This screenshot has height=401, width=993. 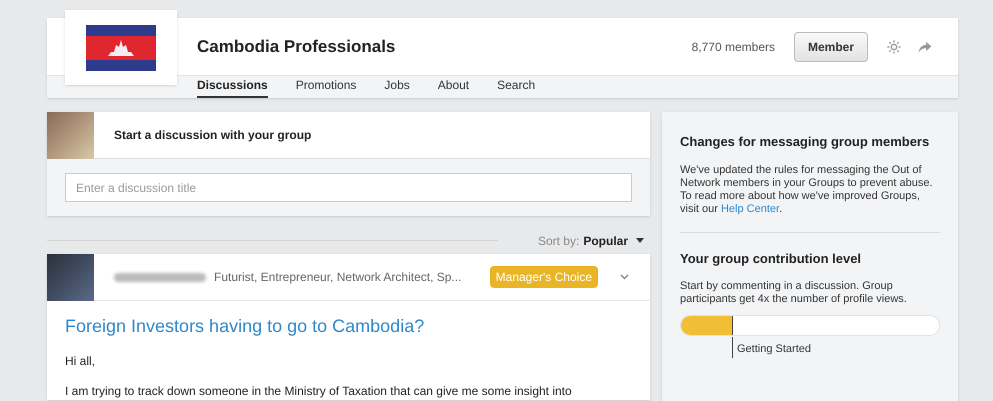 What do you see at coordinates (805, 142) in the screenshot?
I see `notice-title: Changes for messaging group members` at bounding box center [805, 142].